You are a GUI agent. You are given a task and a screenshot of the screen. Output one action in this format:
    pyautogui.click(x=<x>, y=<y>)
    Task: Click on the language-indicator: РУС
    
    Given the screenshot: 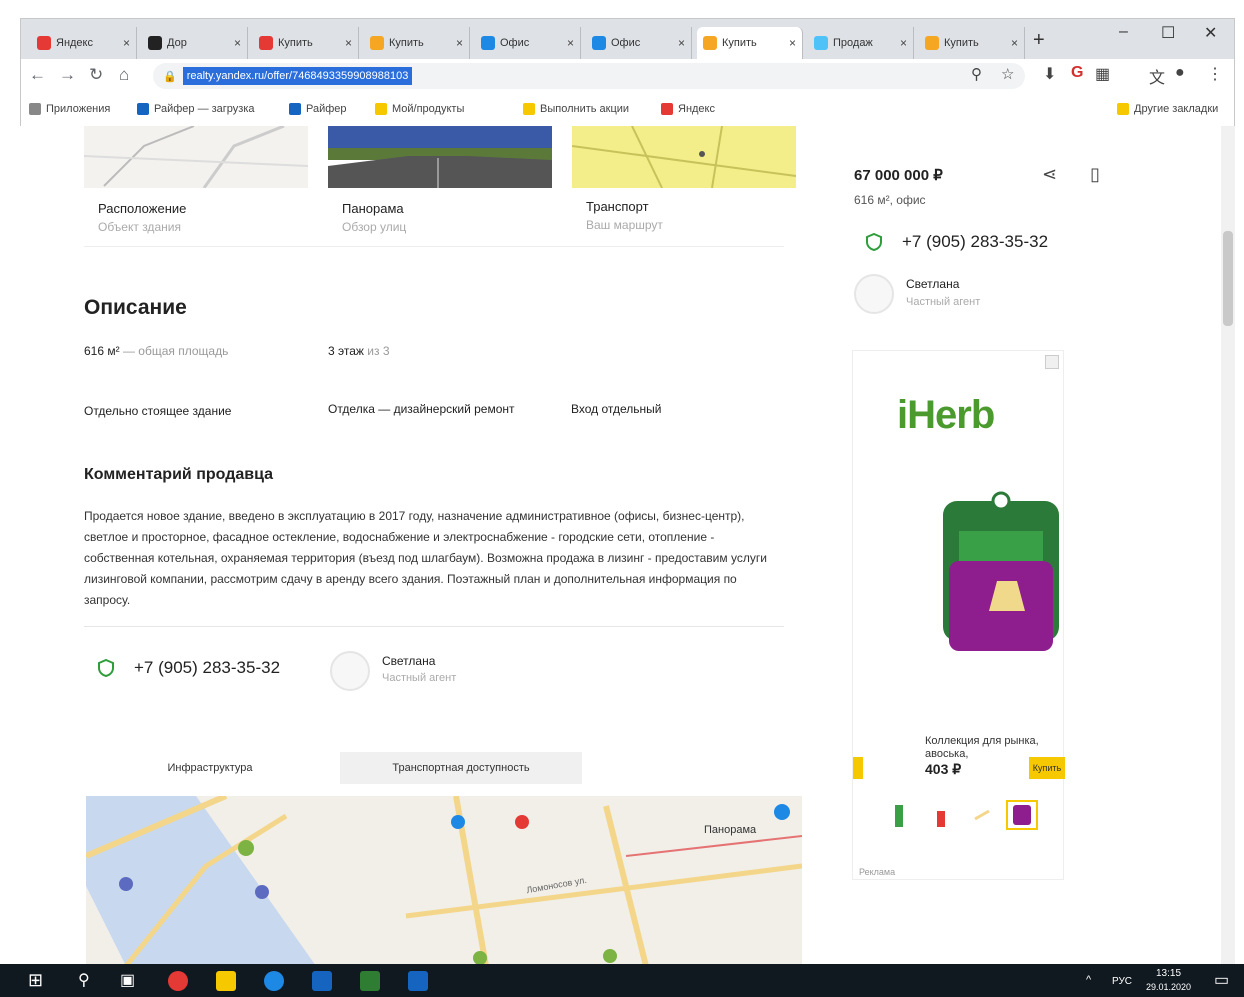 What is the action you would take?
    pyautogui.click(x=1122, y=981)
    